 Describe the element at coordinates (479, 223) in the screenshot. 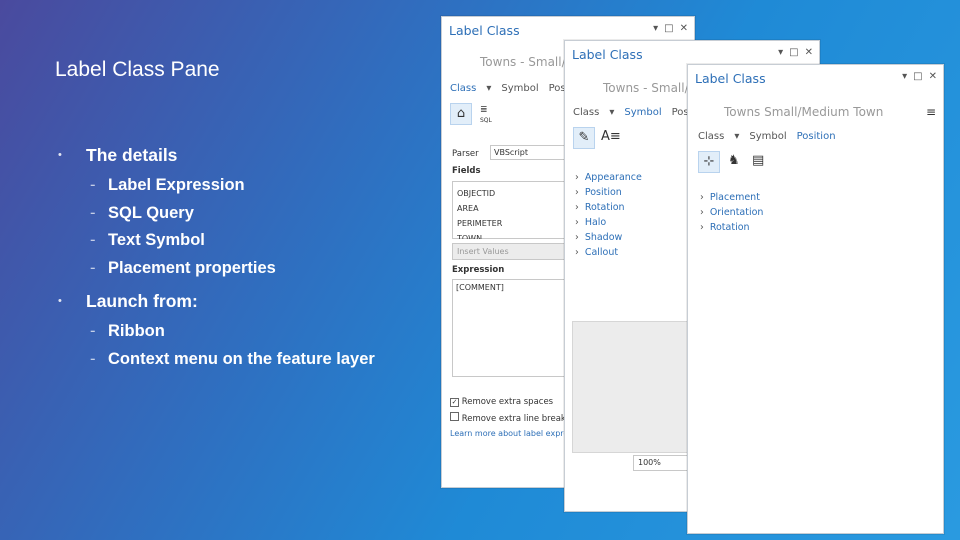

I see `field-item: PERIMETER` at that location.